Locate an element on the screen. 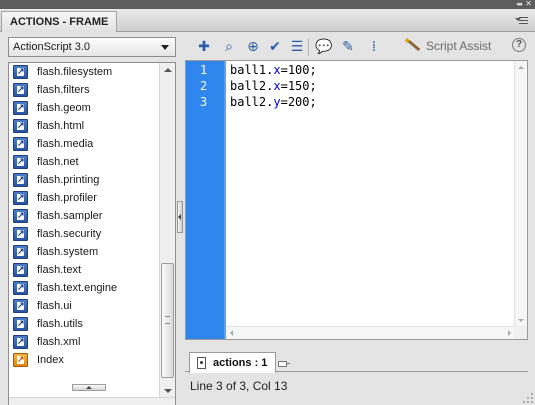  script-document-icon is located at coordinates (201, 363).